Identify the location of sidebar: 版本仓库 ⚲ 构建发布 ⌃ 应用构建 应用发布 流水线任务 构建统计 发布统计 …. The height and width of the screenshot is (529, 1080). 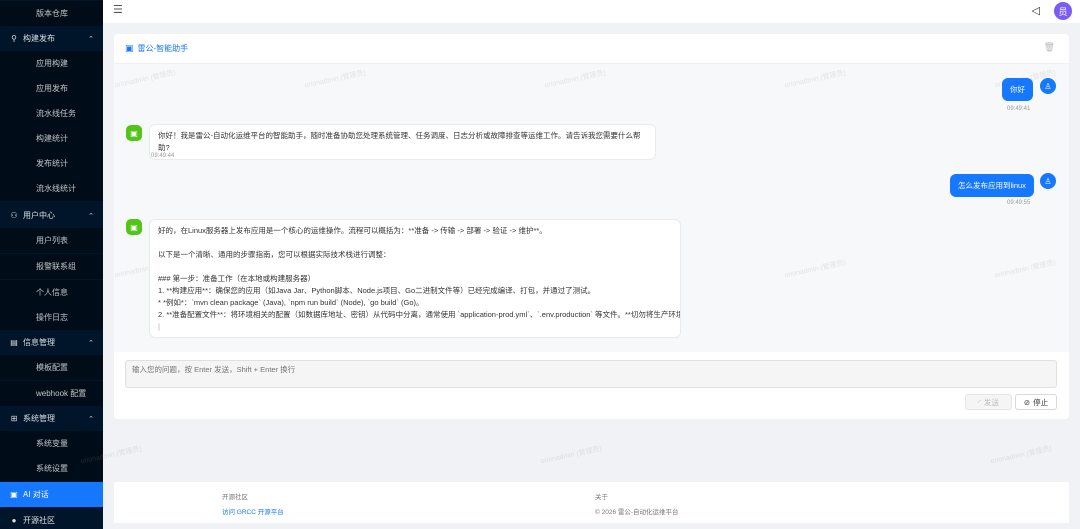
(51, 264).